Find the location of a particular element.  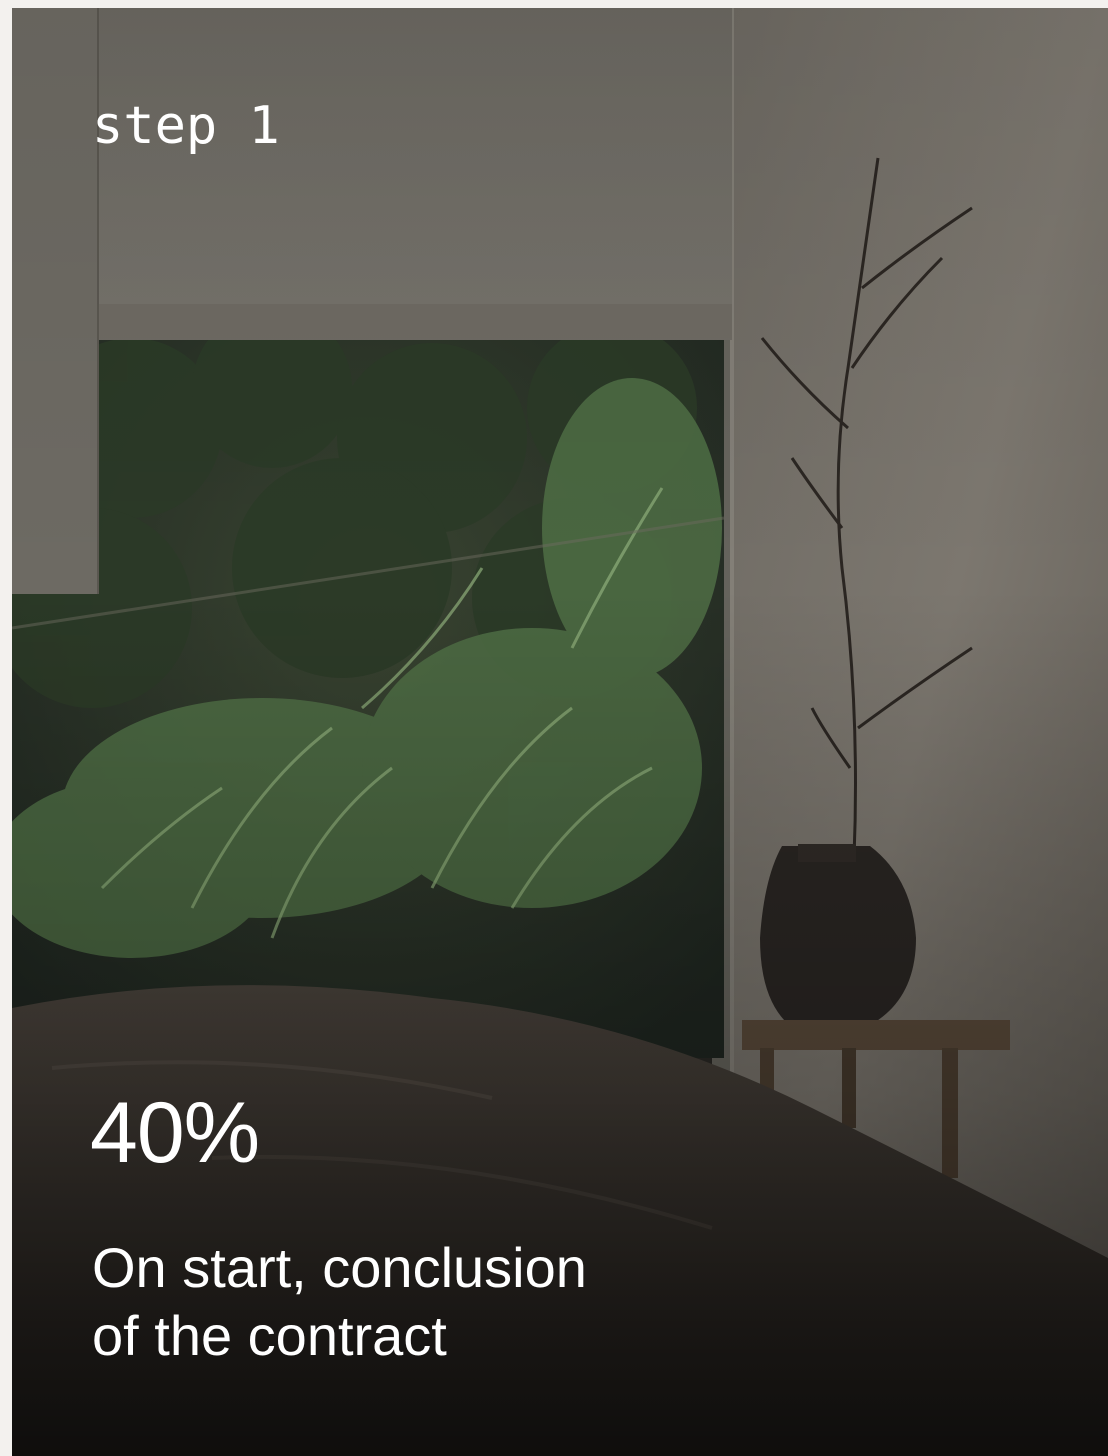

description-line: of the contract is located at coordinates (269, 1335).